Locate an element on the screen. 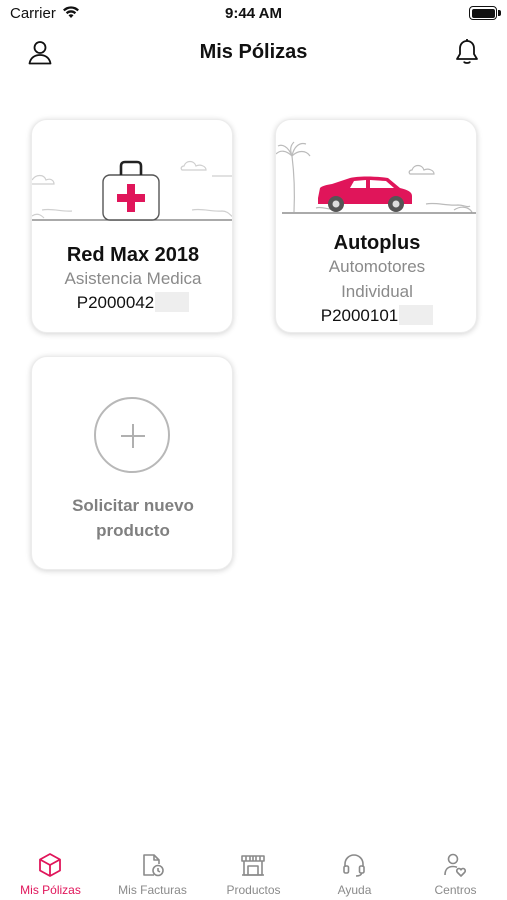 Image resolution: width=507 pixels, height=900 pixels. bell-icon is located at coordinates (467, 54).